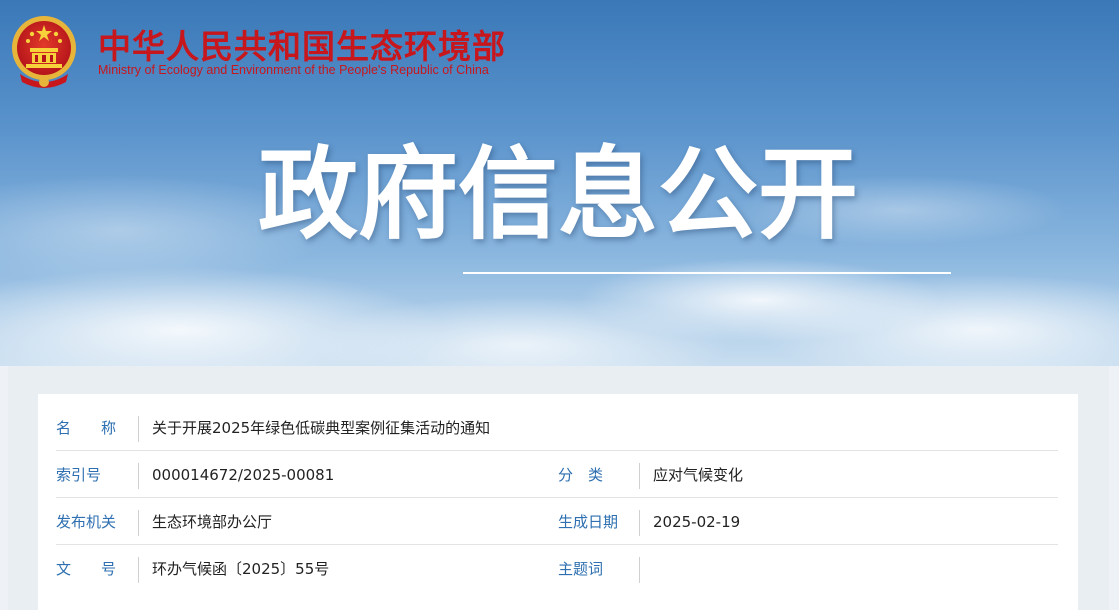 Image resolution: width=1119 pixels, height=610 pixels. I want to click on info-row-publisher: 发布机关 生态环境部办公厅 生成日期 2025-02-19, so click(557, 521).